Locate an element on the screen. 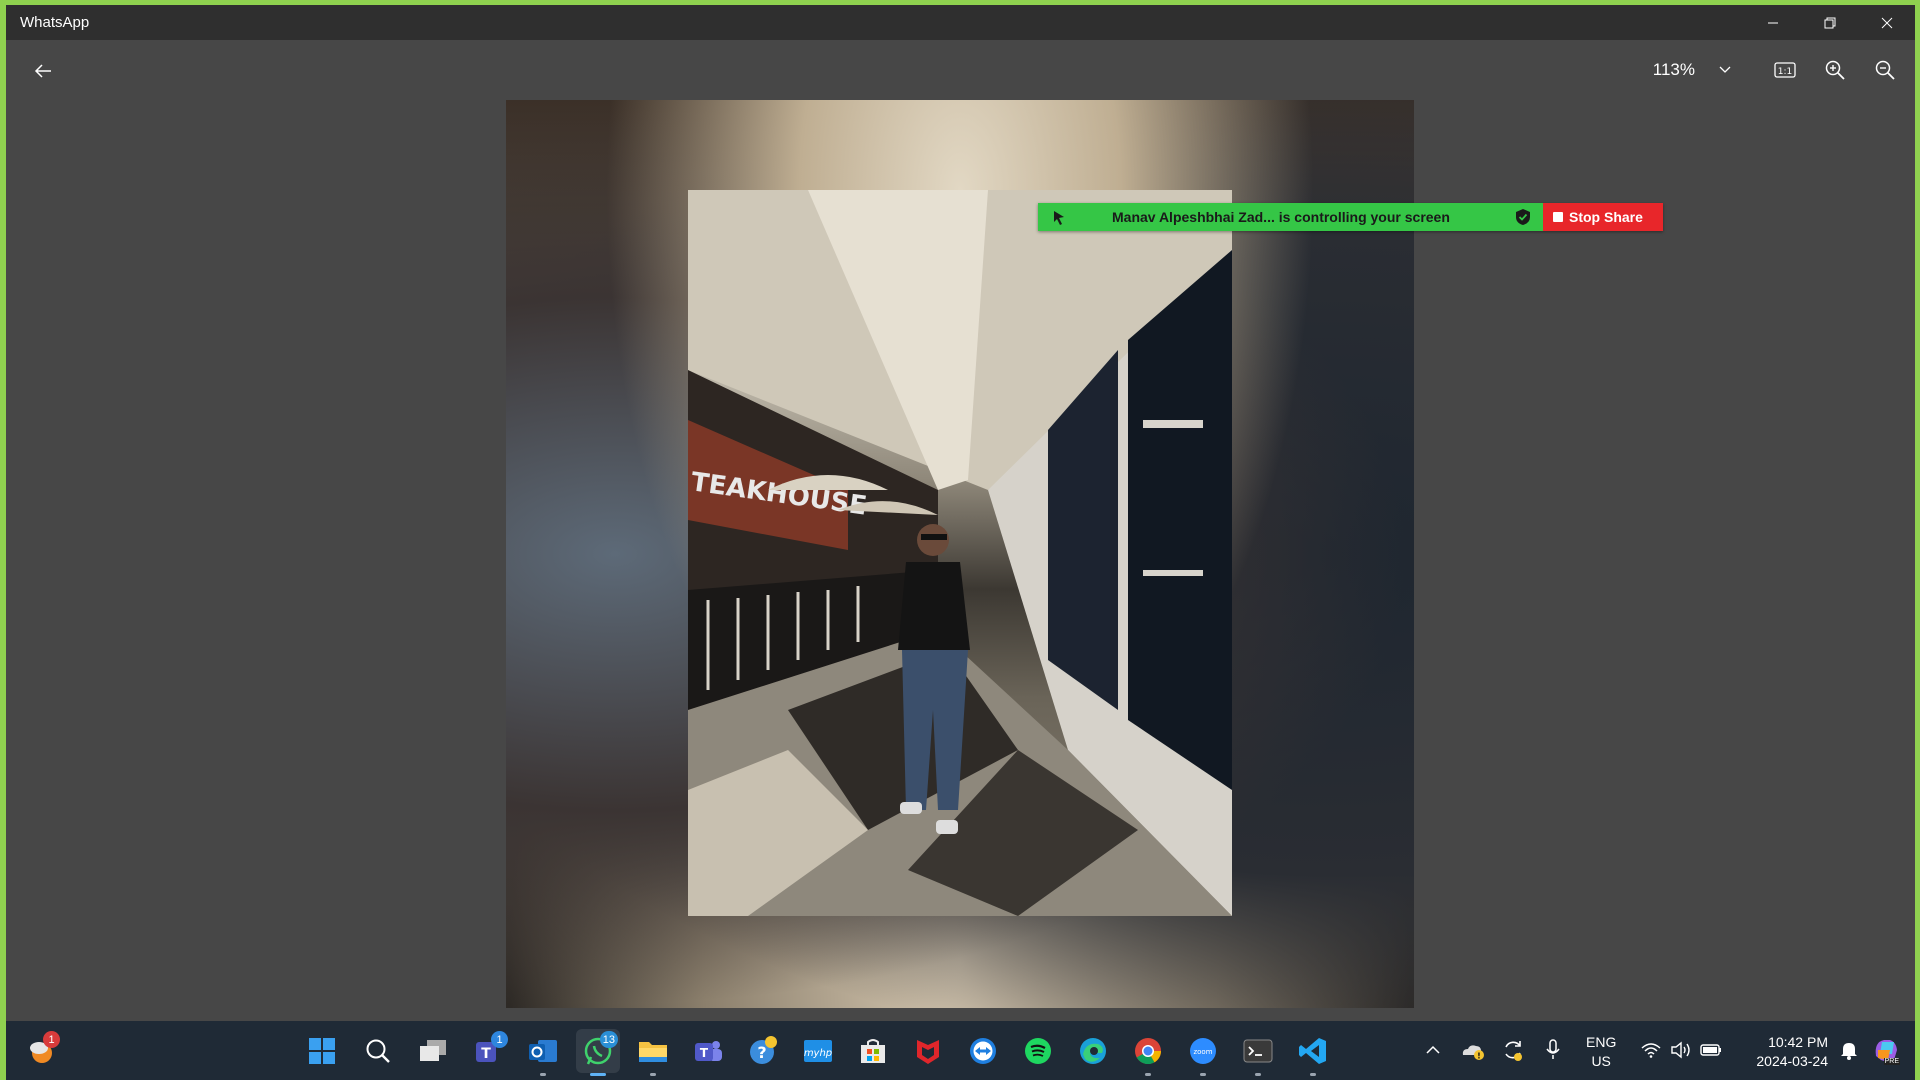 The image size is (1920, 1080). tray-onedrive: ! is located at coordinates (1473, 1050).